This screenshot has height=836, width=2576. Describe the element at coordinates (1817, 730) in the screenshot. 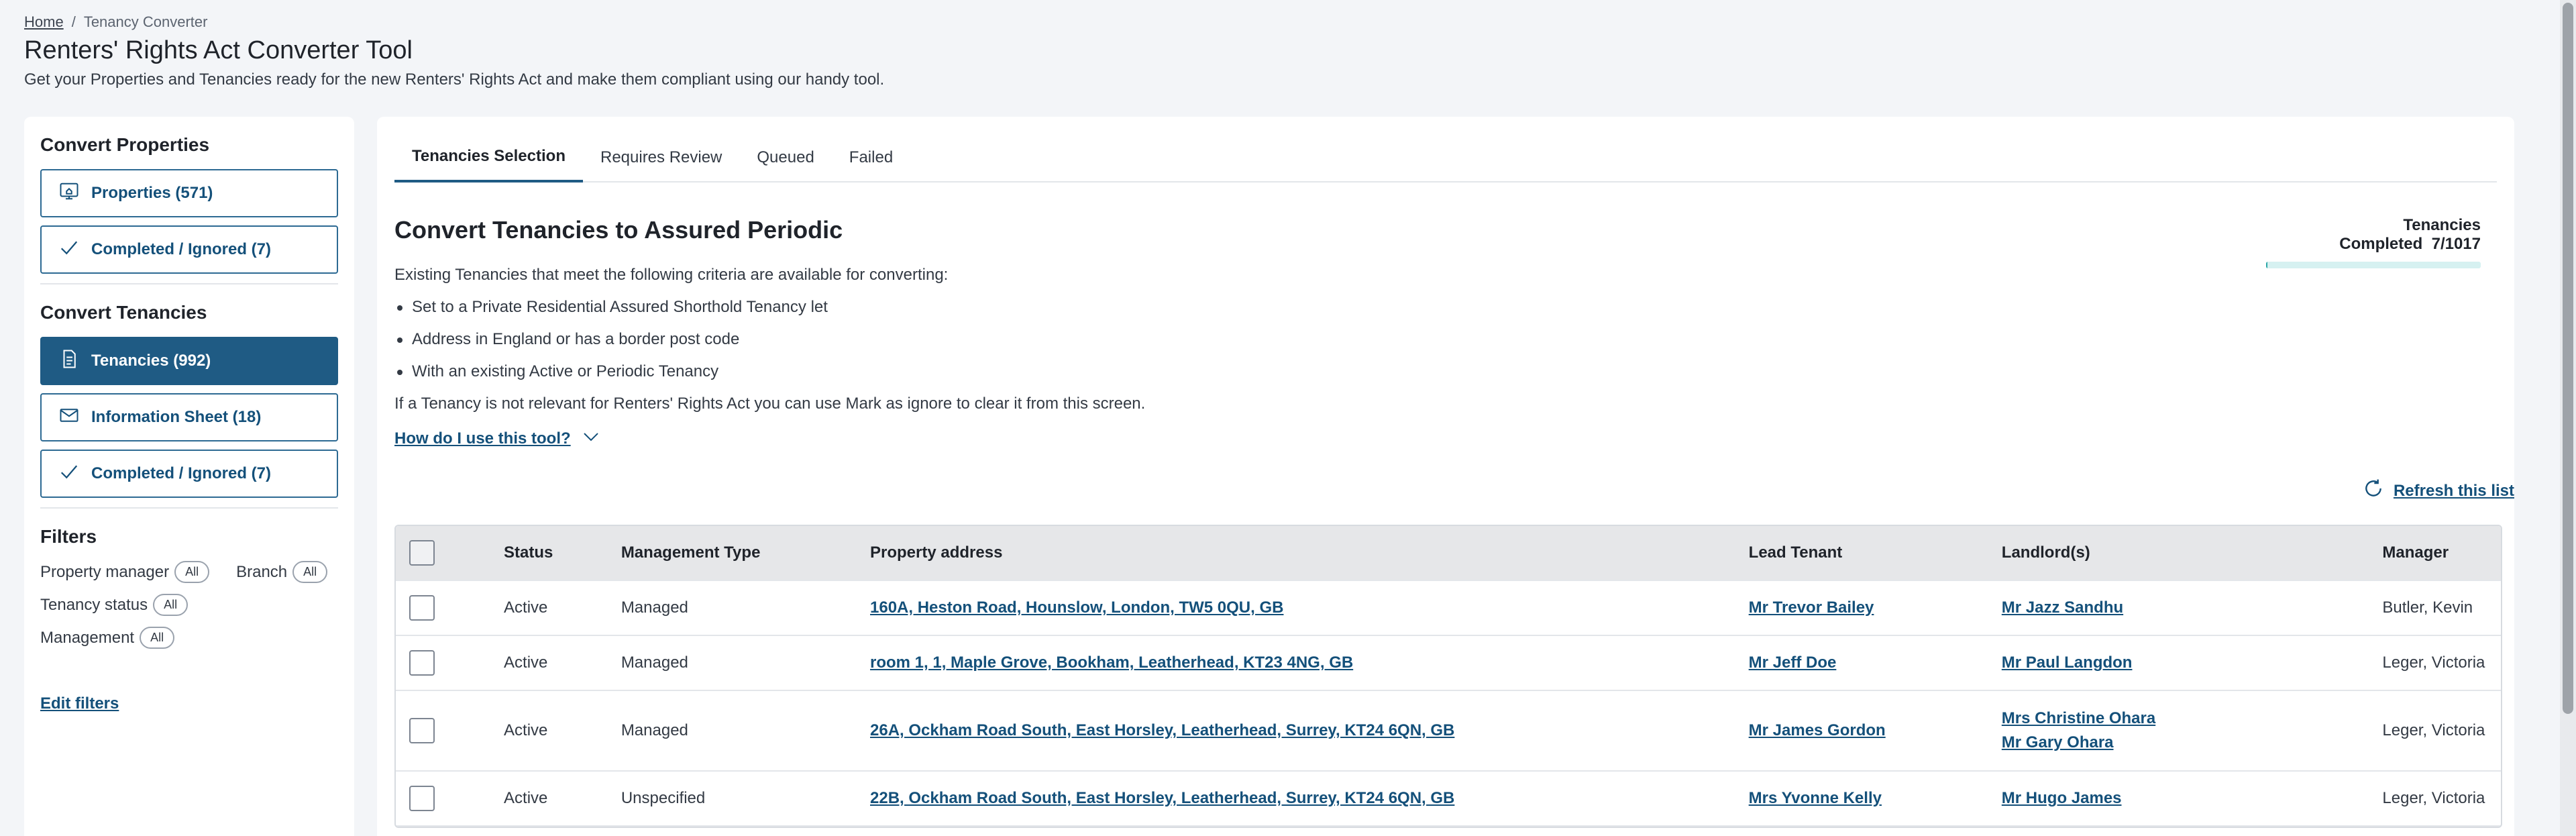

I see `lead-tenant-link: Mr James Gordon` at that location.